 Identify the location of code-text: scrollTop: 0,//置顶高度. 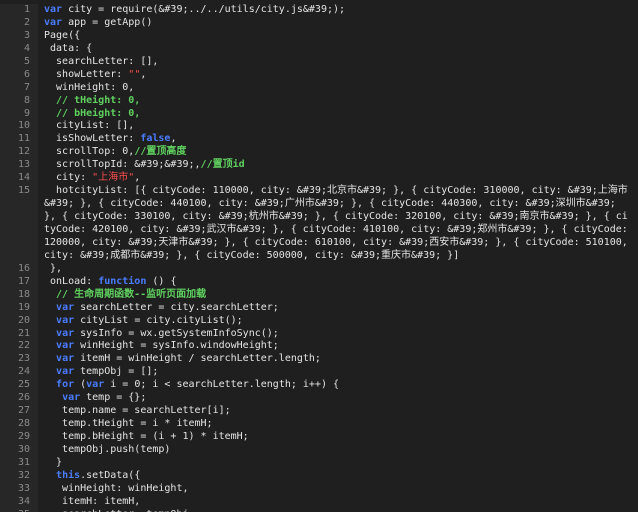
(338, 152).